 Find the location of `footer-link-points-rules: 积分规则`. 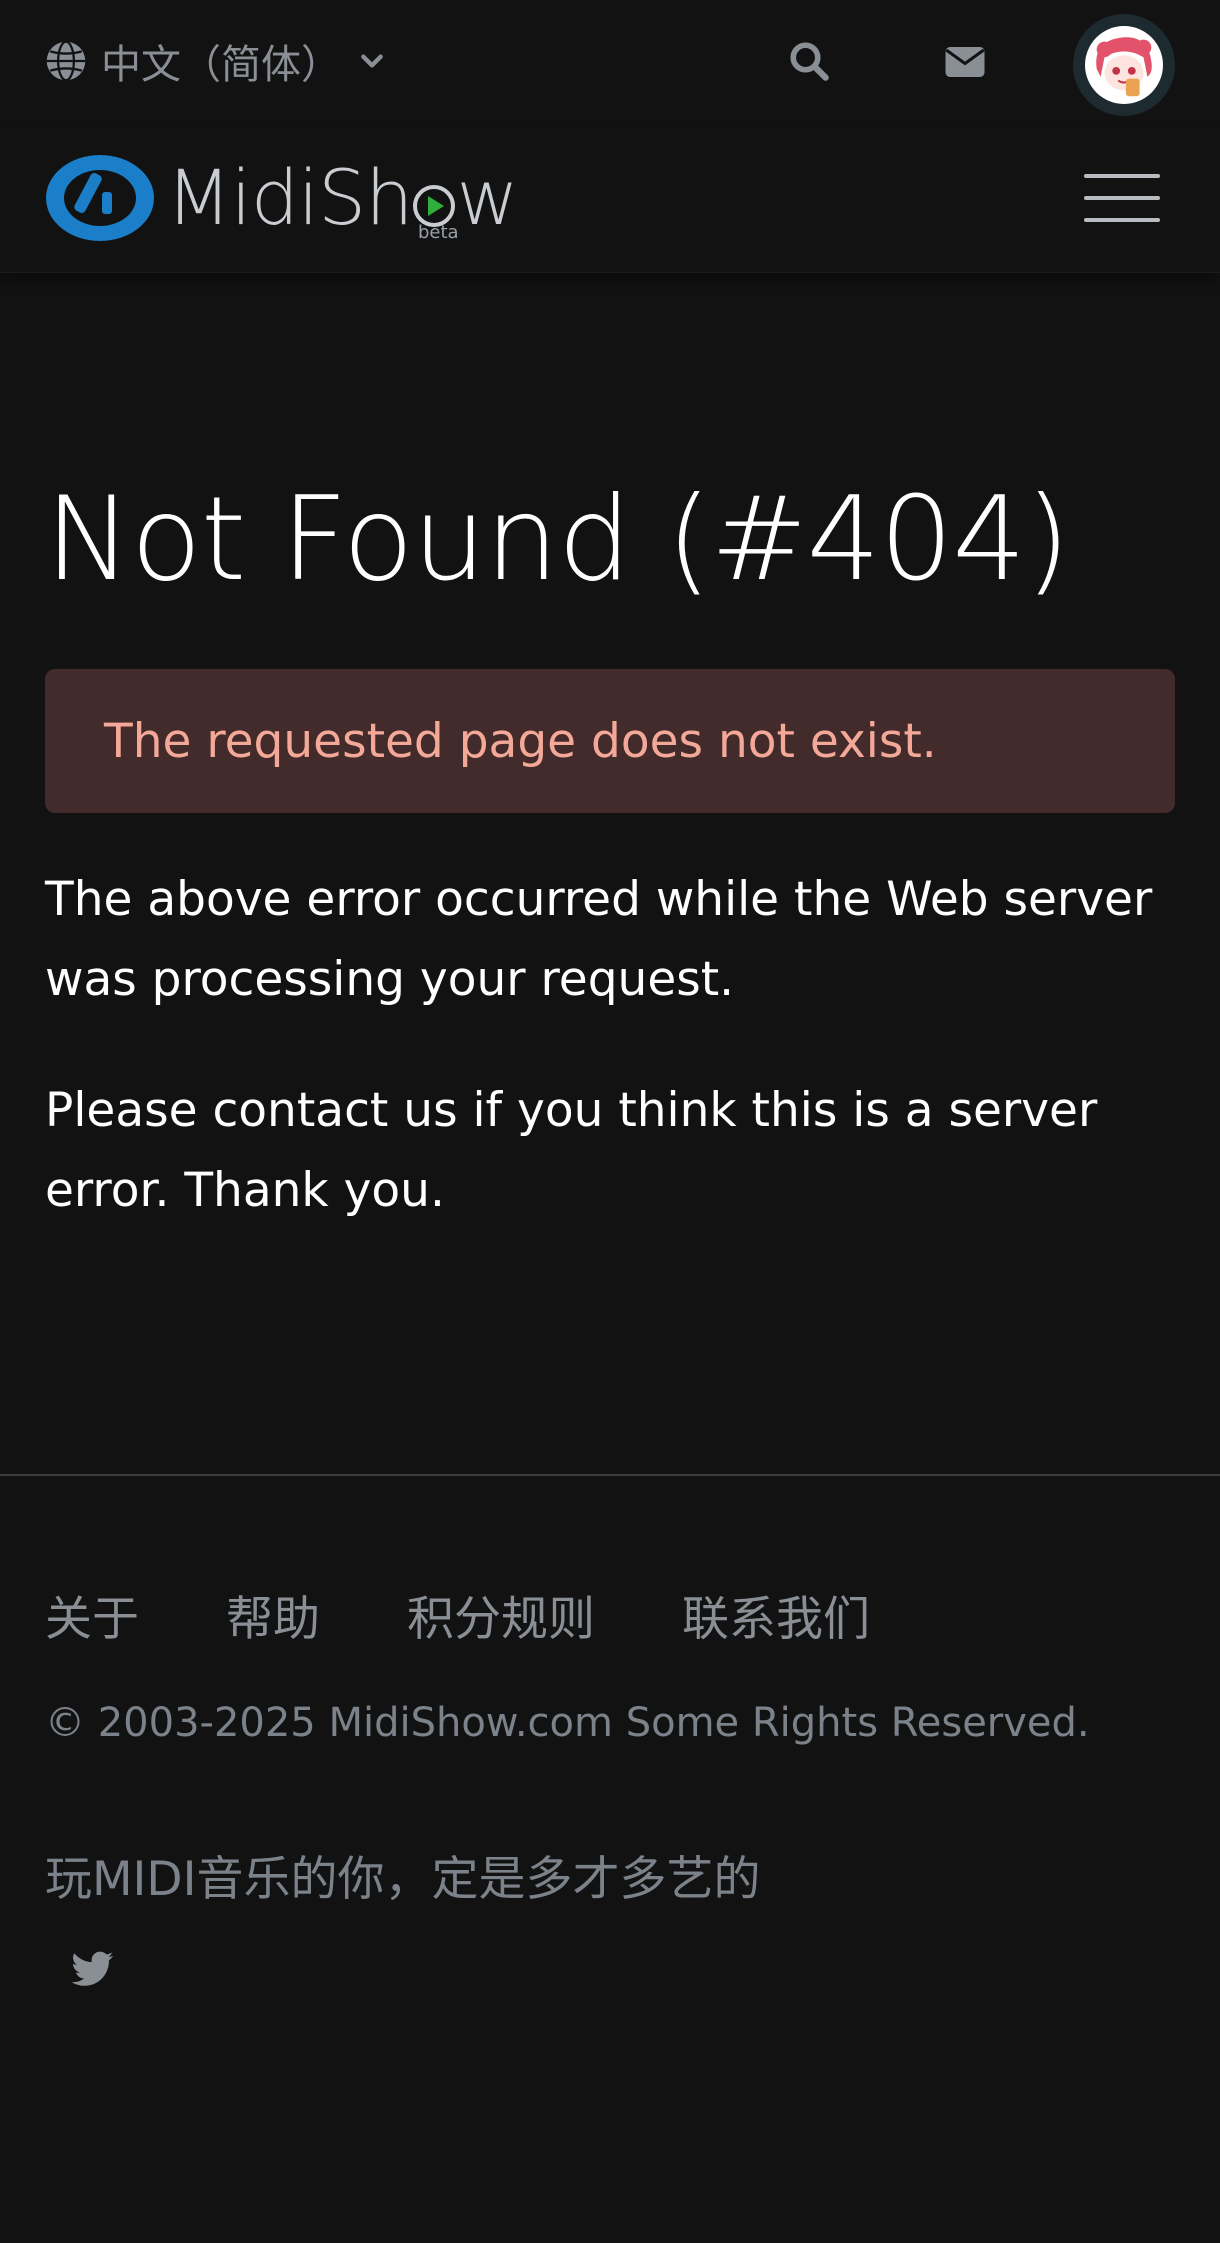

footer-link-points-rules: 积分规则 is located at coordinates (501, 1614).